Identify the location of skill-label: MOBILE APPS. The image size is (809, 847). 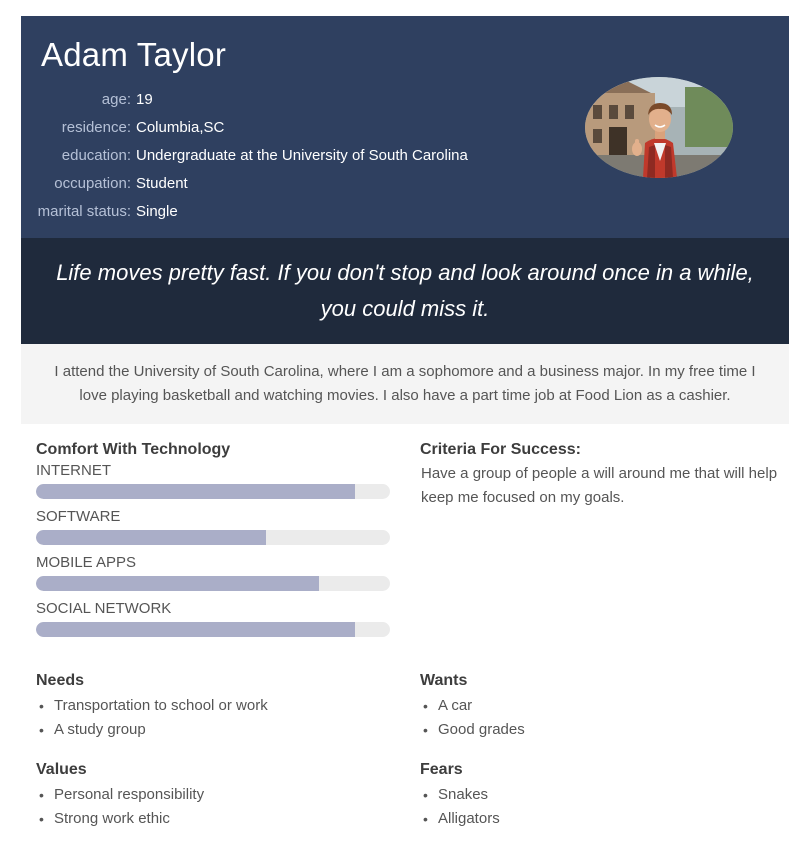
(86, 562).